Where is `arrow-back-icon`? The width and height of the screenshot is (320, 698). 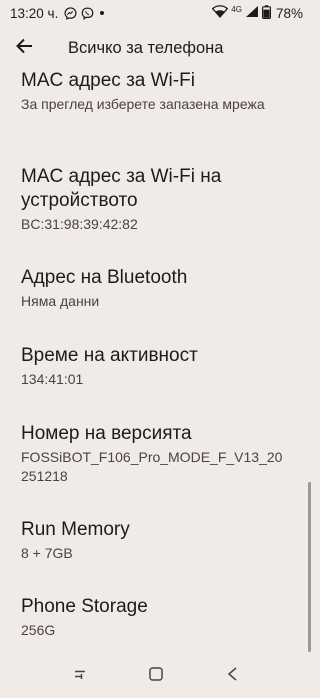 arrow-back-icon is located at coordinates (24, 48).